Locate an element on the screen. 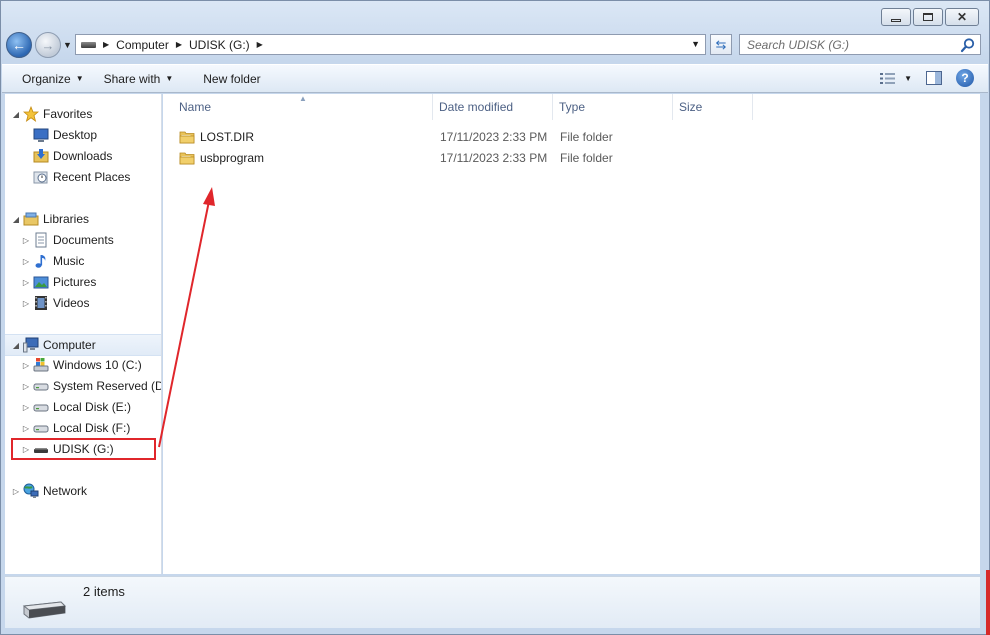 Image resolution: width=990 pixels, height=635 pixels. change-view-button: ▼ is located at coordinates (896, 78).